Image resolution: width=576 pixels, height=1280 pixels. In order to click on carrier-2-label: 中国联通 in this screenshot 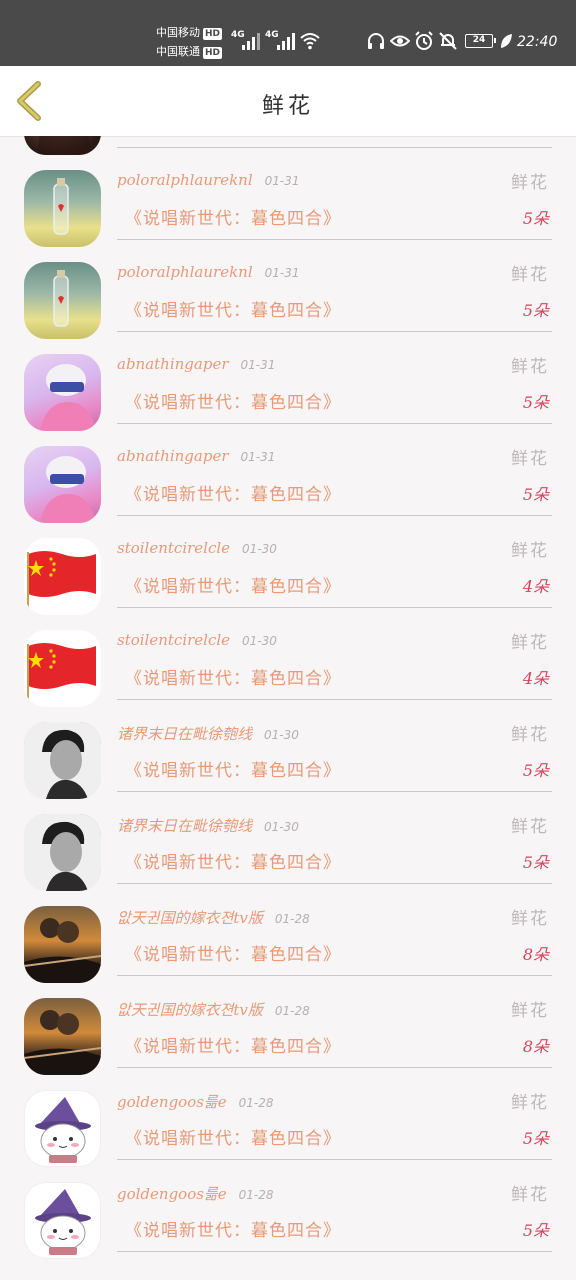, I will do `click(178, 51)`.